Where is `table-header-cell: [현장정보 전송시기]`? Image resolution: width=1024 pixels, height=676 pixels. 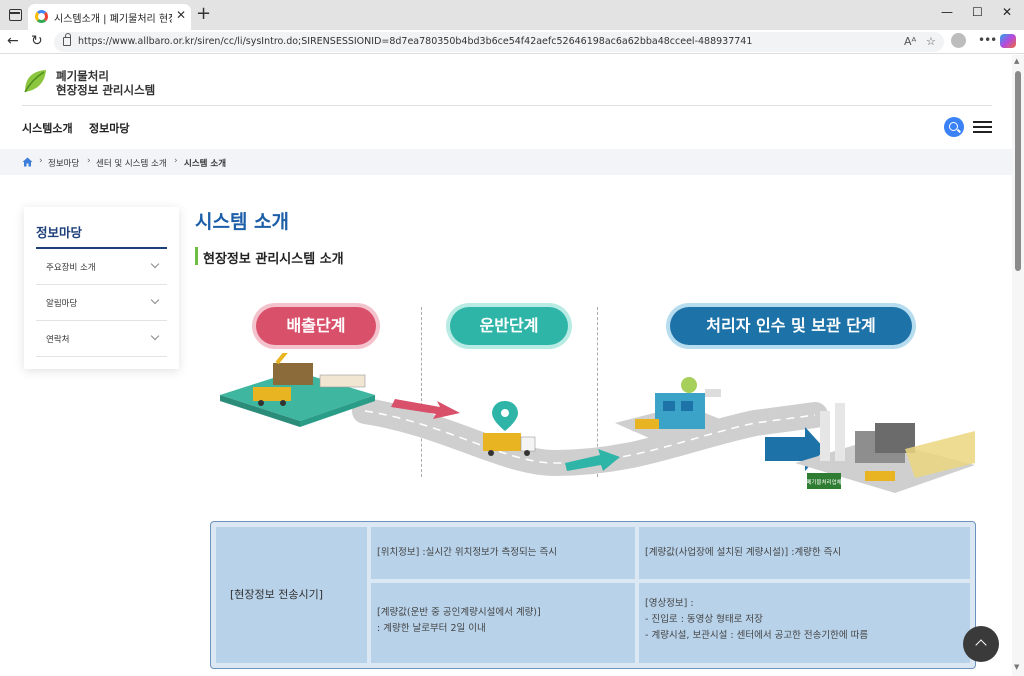
table-header-cell: [현장정보 전송시기] is located at coordinates (291, 595).